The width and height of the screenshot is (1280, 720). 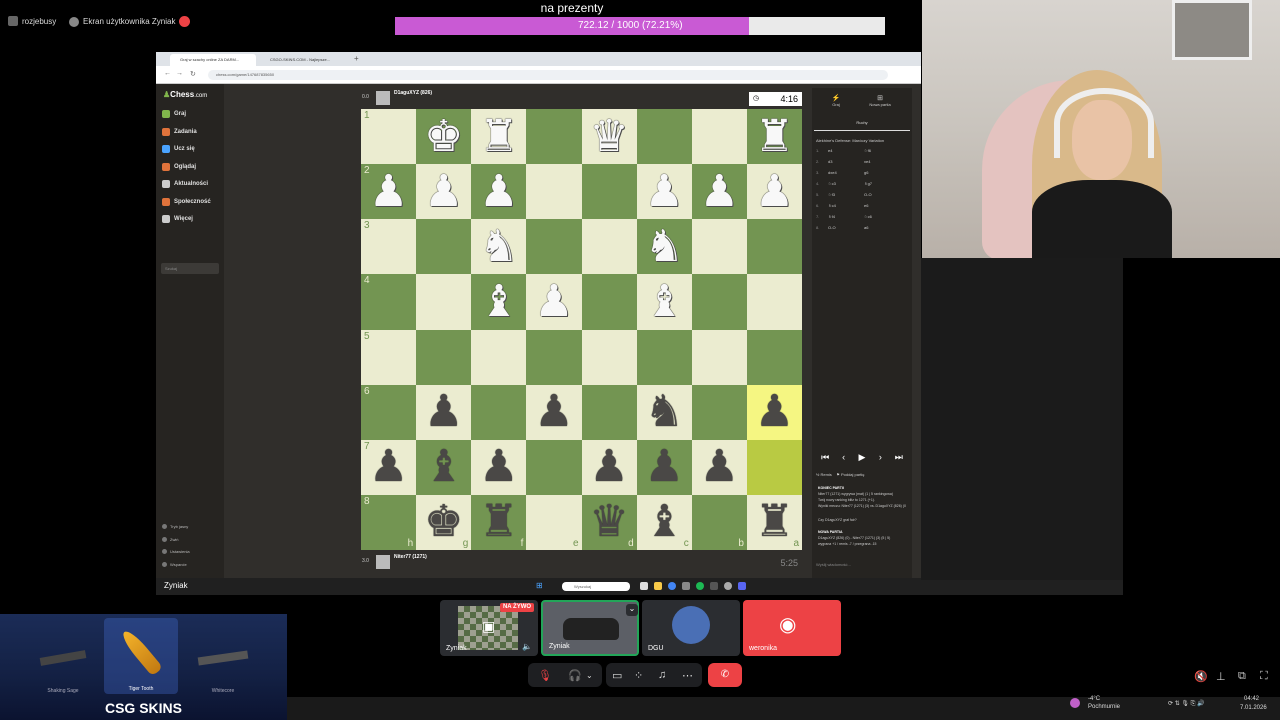 I want to click on resign-button: ⚑ Poddaj partię, so click(x=850, y=474).